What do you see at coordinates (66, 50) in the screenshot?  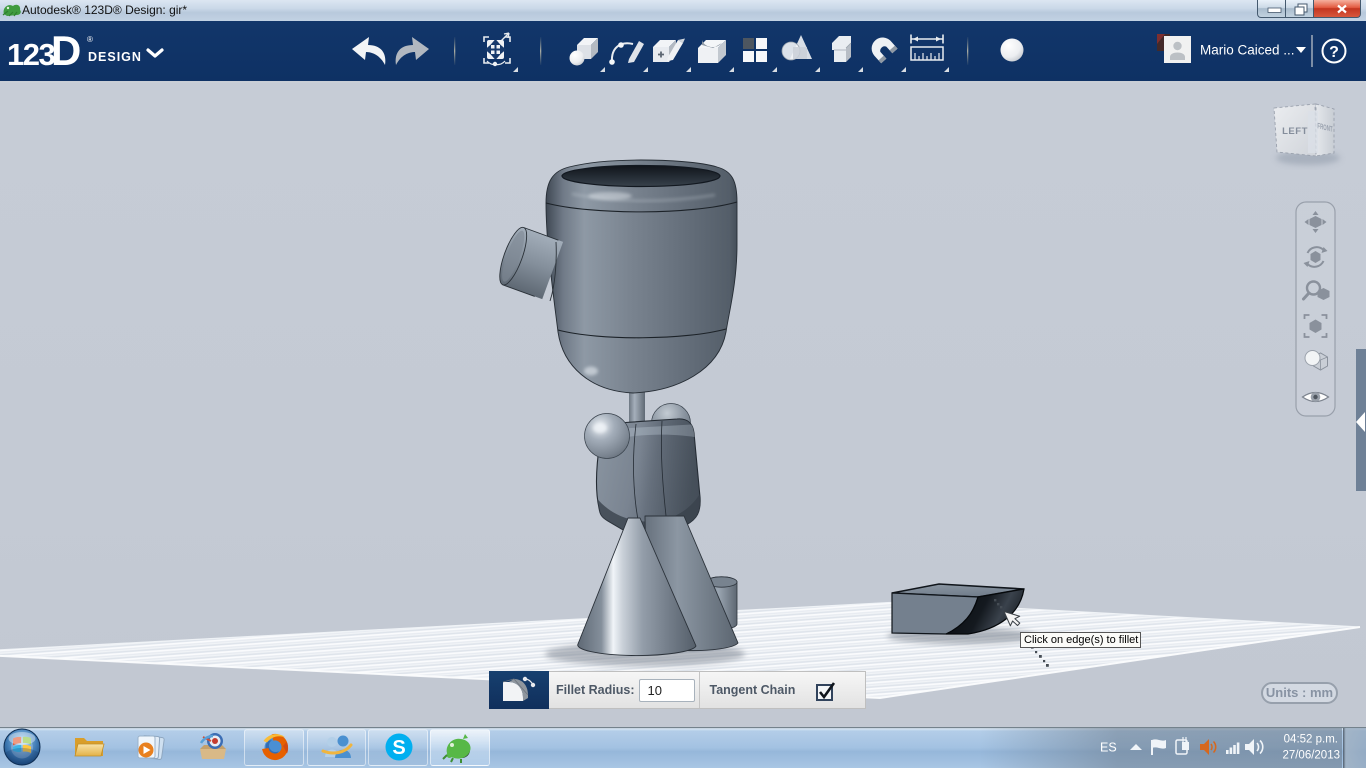 I see `svg-text: D` at bounding box center [66, 50].